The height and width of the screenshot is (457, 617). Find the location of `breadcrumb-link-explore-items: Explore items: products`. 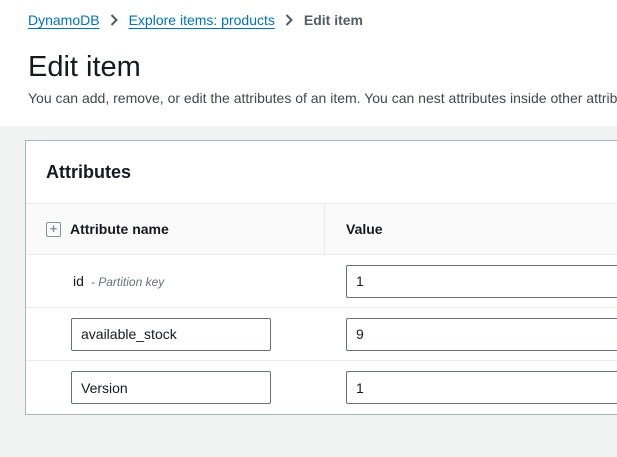

breadcrumb-link-explore-items: Explore items: products is located at coordinates (202, 20).